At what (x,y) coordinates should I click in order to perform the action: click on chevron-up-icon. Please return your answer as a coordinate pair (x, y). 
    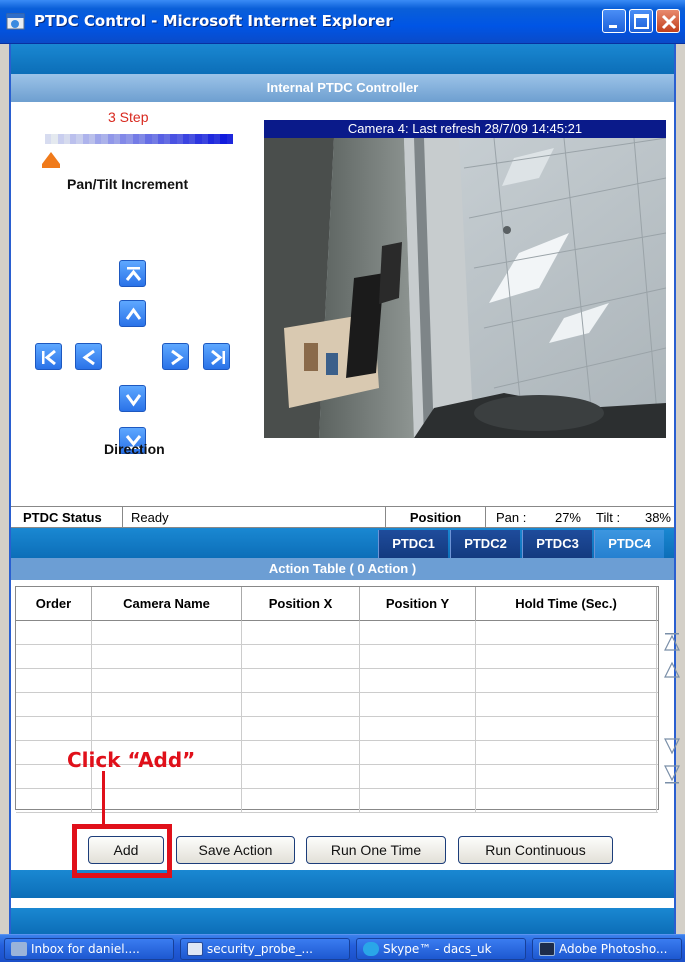
    Looking at the image, I should click on (133, 313).